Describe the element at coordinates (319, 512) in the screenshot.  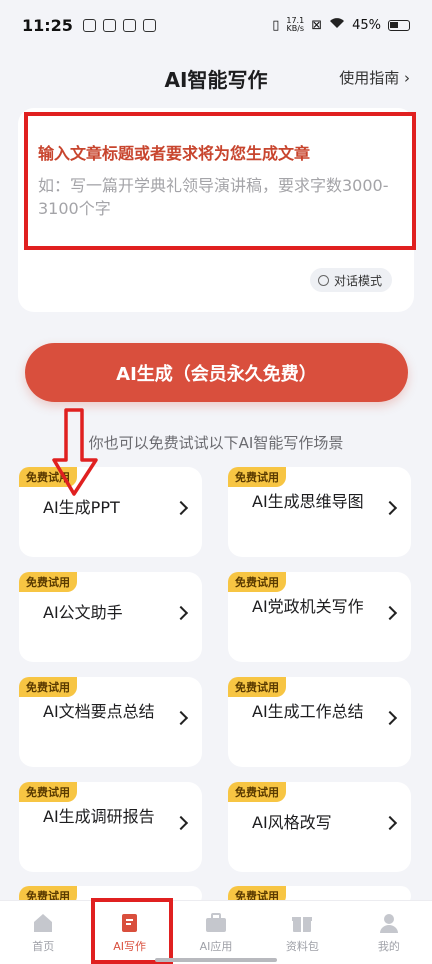
I see `scenario-card-mindmap: 免费试用 AI生成思维导图` at that location.